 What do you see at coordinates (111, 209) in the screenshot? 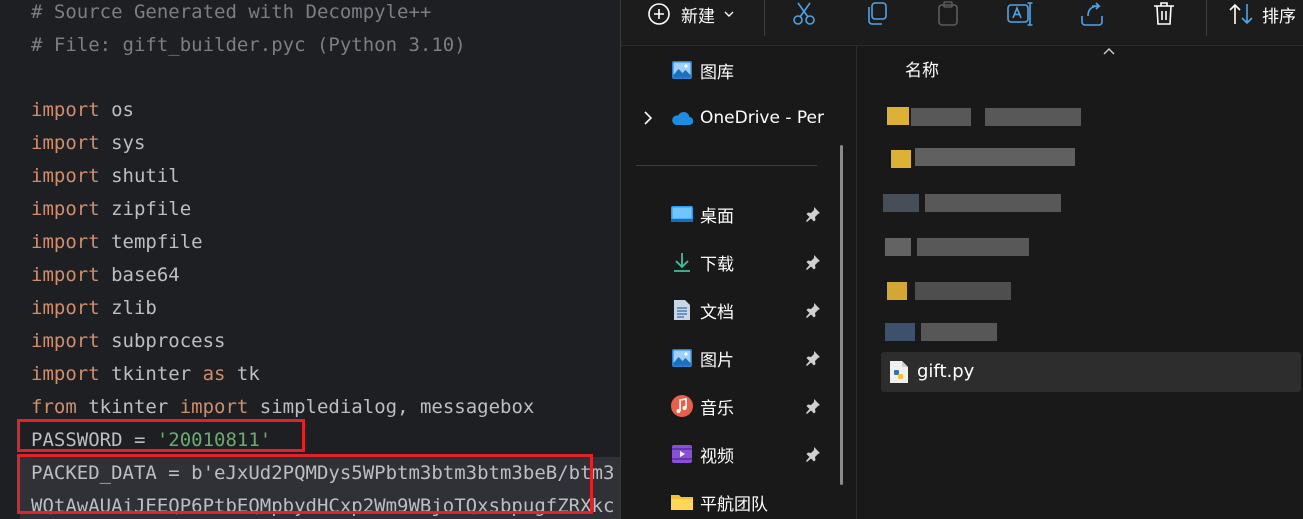
I see `code-line-import-zipfile: import zipfile` at bounding box center [111, 209].